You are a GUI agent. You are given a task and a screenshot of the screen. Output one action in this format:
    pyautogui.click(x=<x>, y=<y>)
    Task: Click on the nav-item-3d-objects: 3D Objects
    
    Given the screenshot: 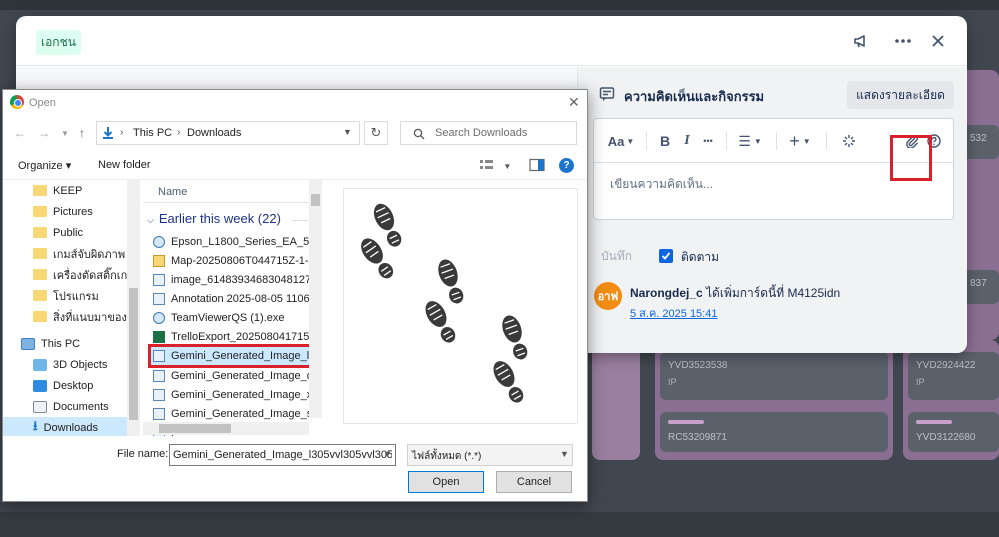 What is the action you would take?
    pyautogui.click(x=65, y=364)
    